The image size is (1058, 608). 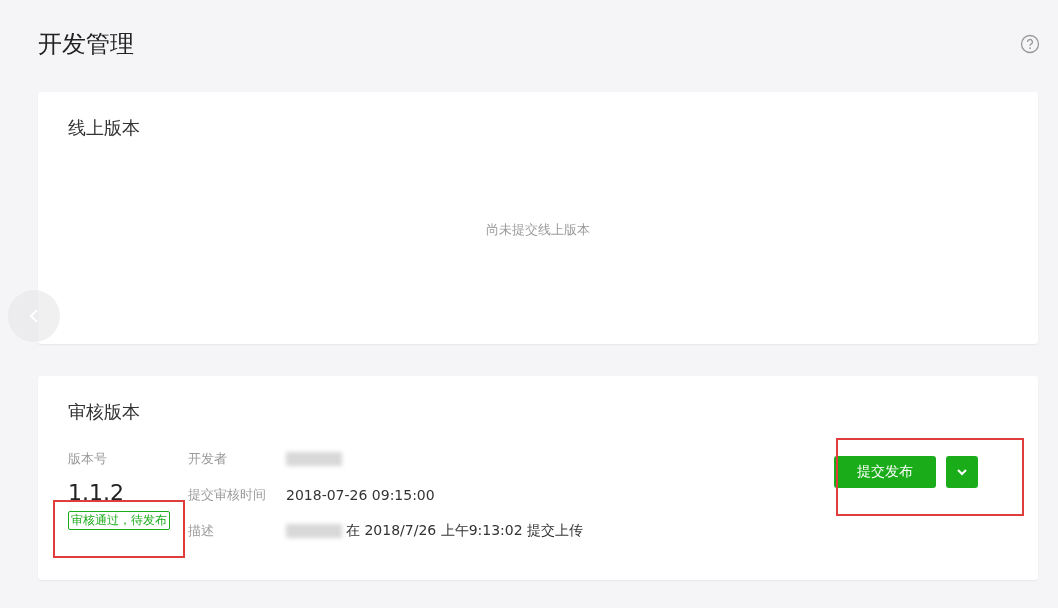 What do you see at coordinates (104, 412) in the screenshot?
I see `card-title: 审核版本` at bounding box center [104, 412].